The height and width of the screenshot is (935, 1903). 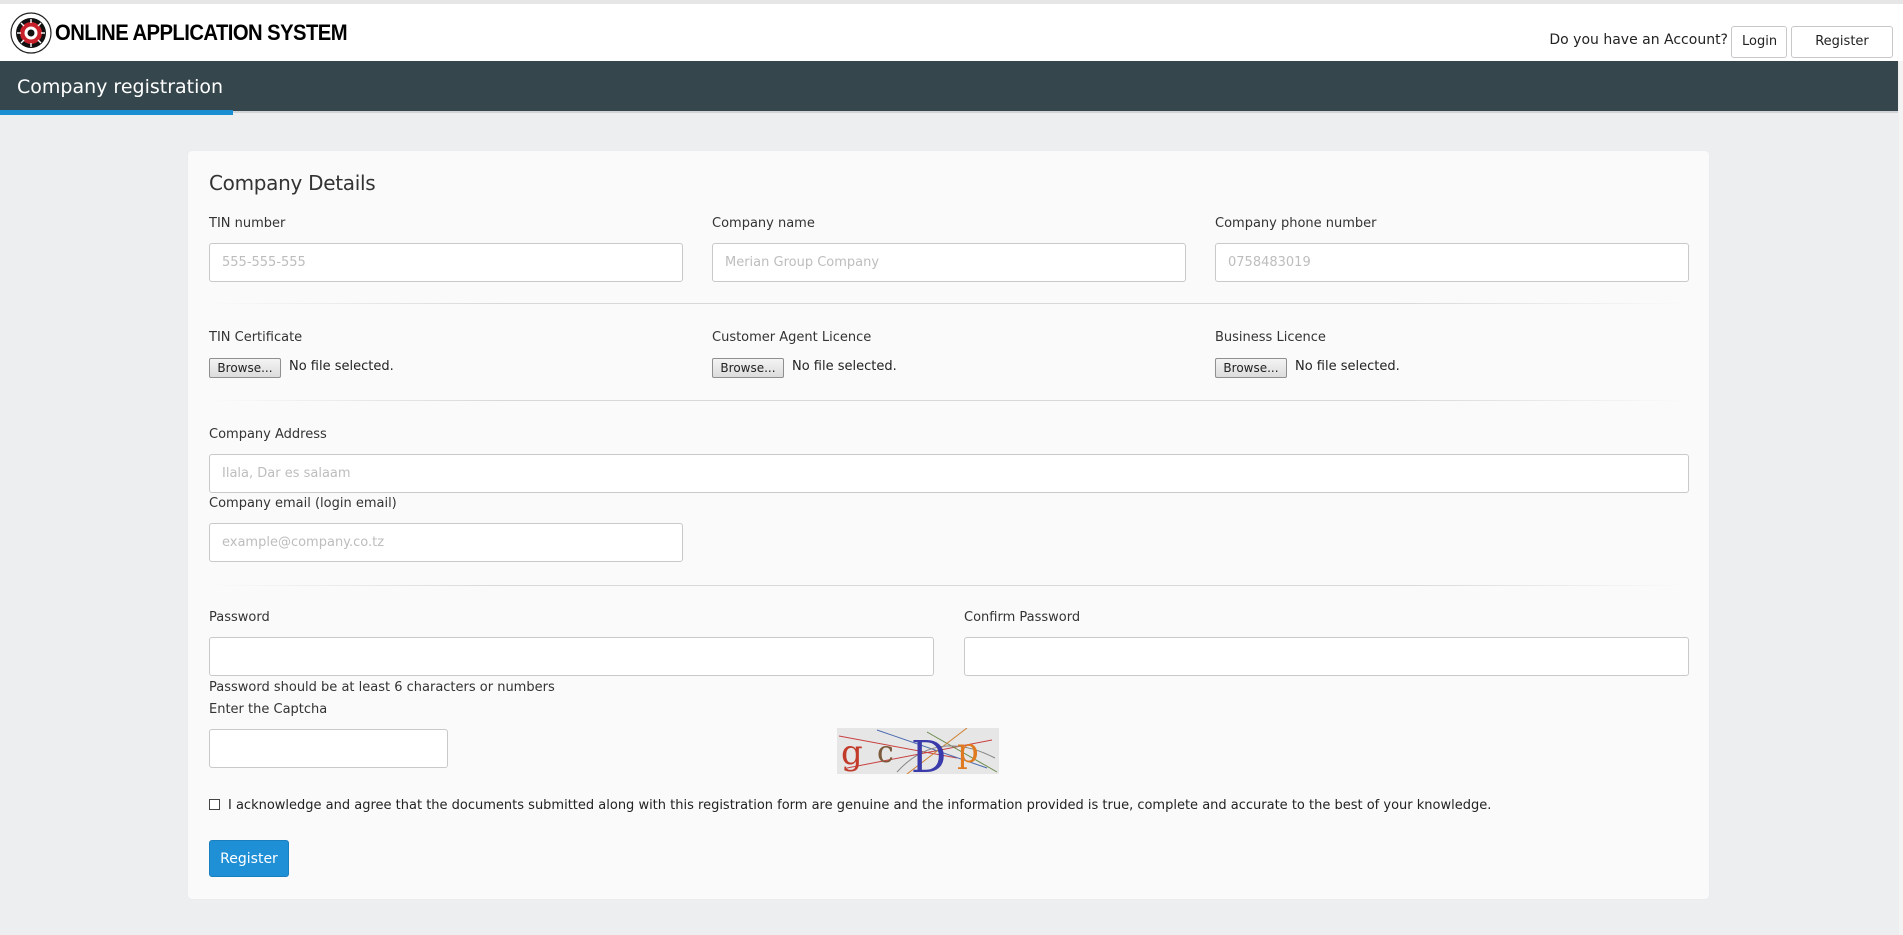 I want to click on phone-label: Company phone number, so click(x=1296, y=223).